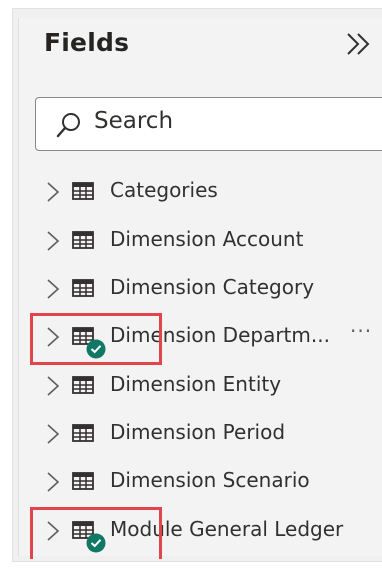  I want to click on field-item-categories: Categories, so click(210, 191).